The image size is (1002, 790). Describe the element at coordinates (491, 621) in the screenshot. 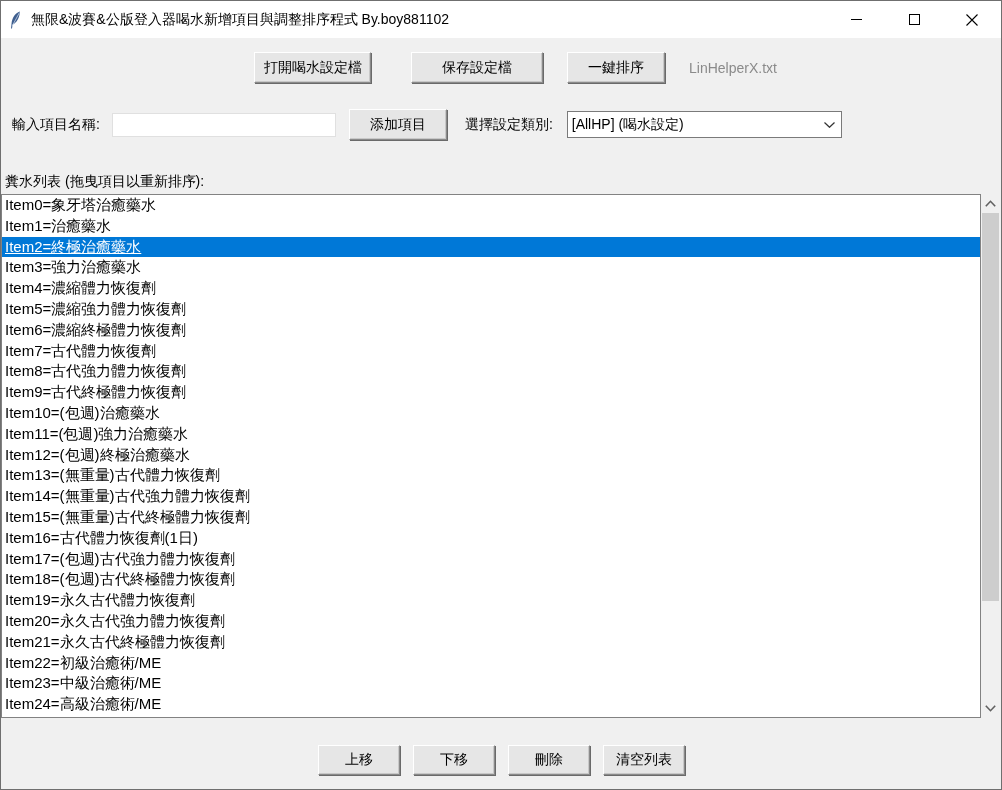

I see `list-item: Item20=永久古代強力體力恢復劑` at that location.